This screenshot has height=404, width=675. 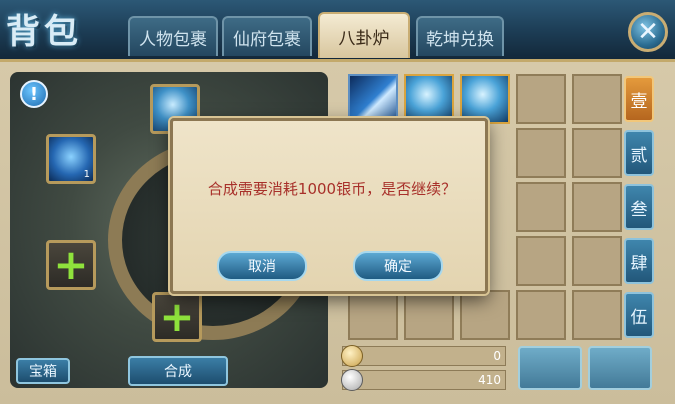 I want to click on furnace-slot-material: 1, so click(x=71, y=159).